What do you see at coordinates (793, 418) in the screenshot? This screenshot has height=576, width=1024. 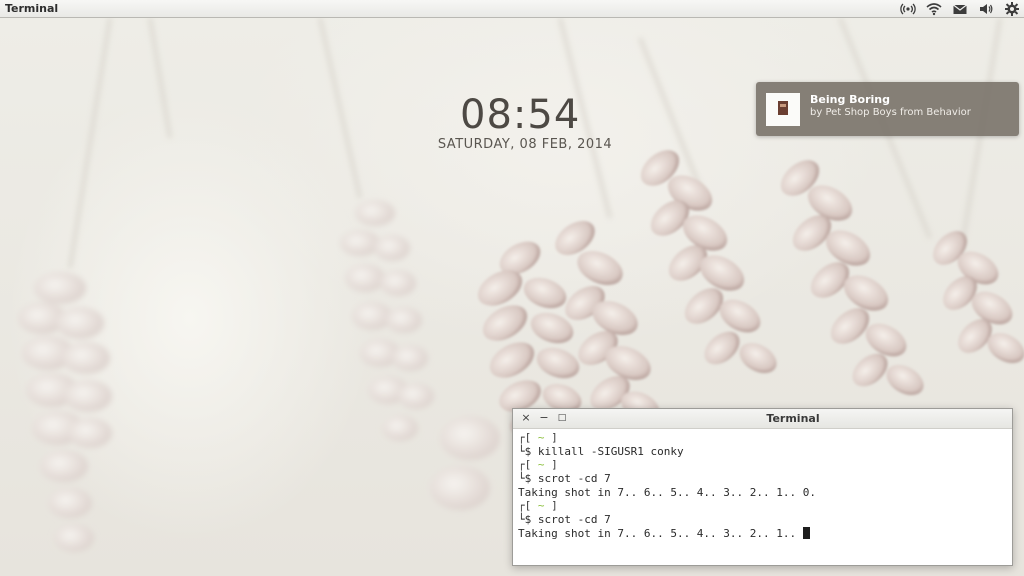 I see `terminal-title: Terminal` at bounding box center [793, 418].